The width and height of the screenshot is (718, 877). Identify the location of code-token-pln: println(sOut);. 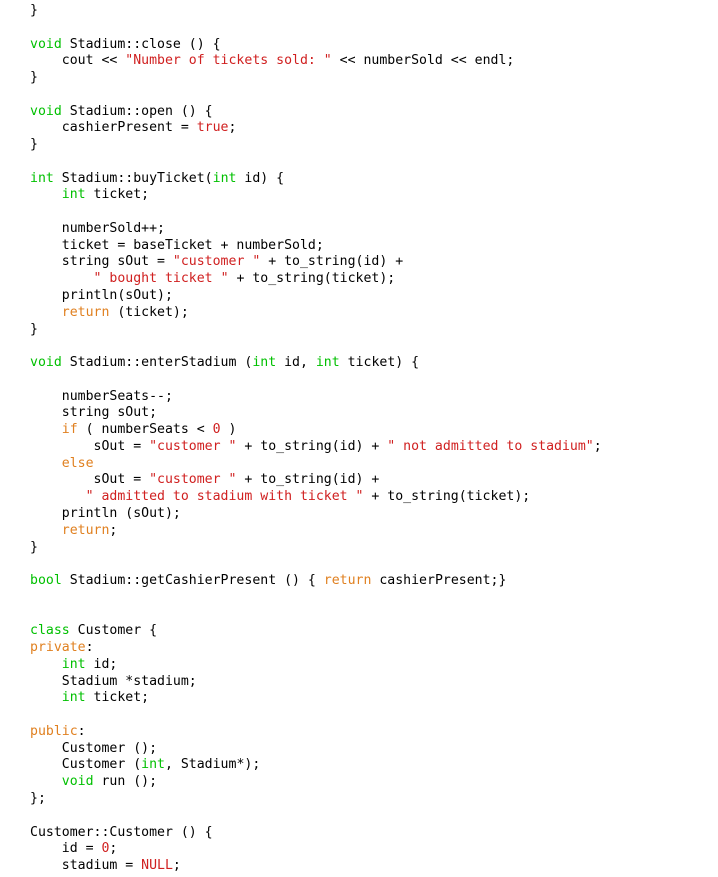
(101, 296).